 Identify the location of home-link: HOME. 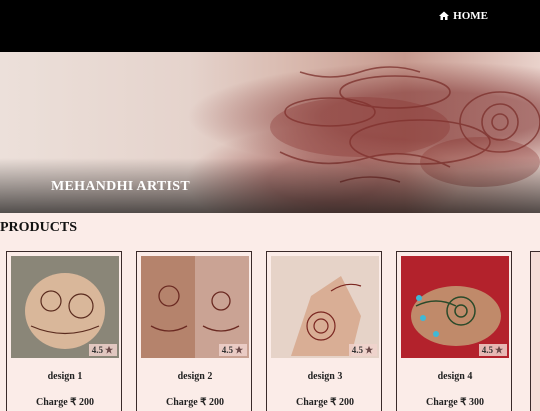
(463, 16).